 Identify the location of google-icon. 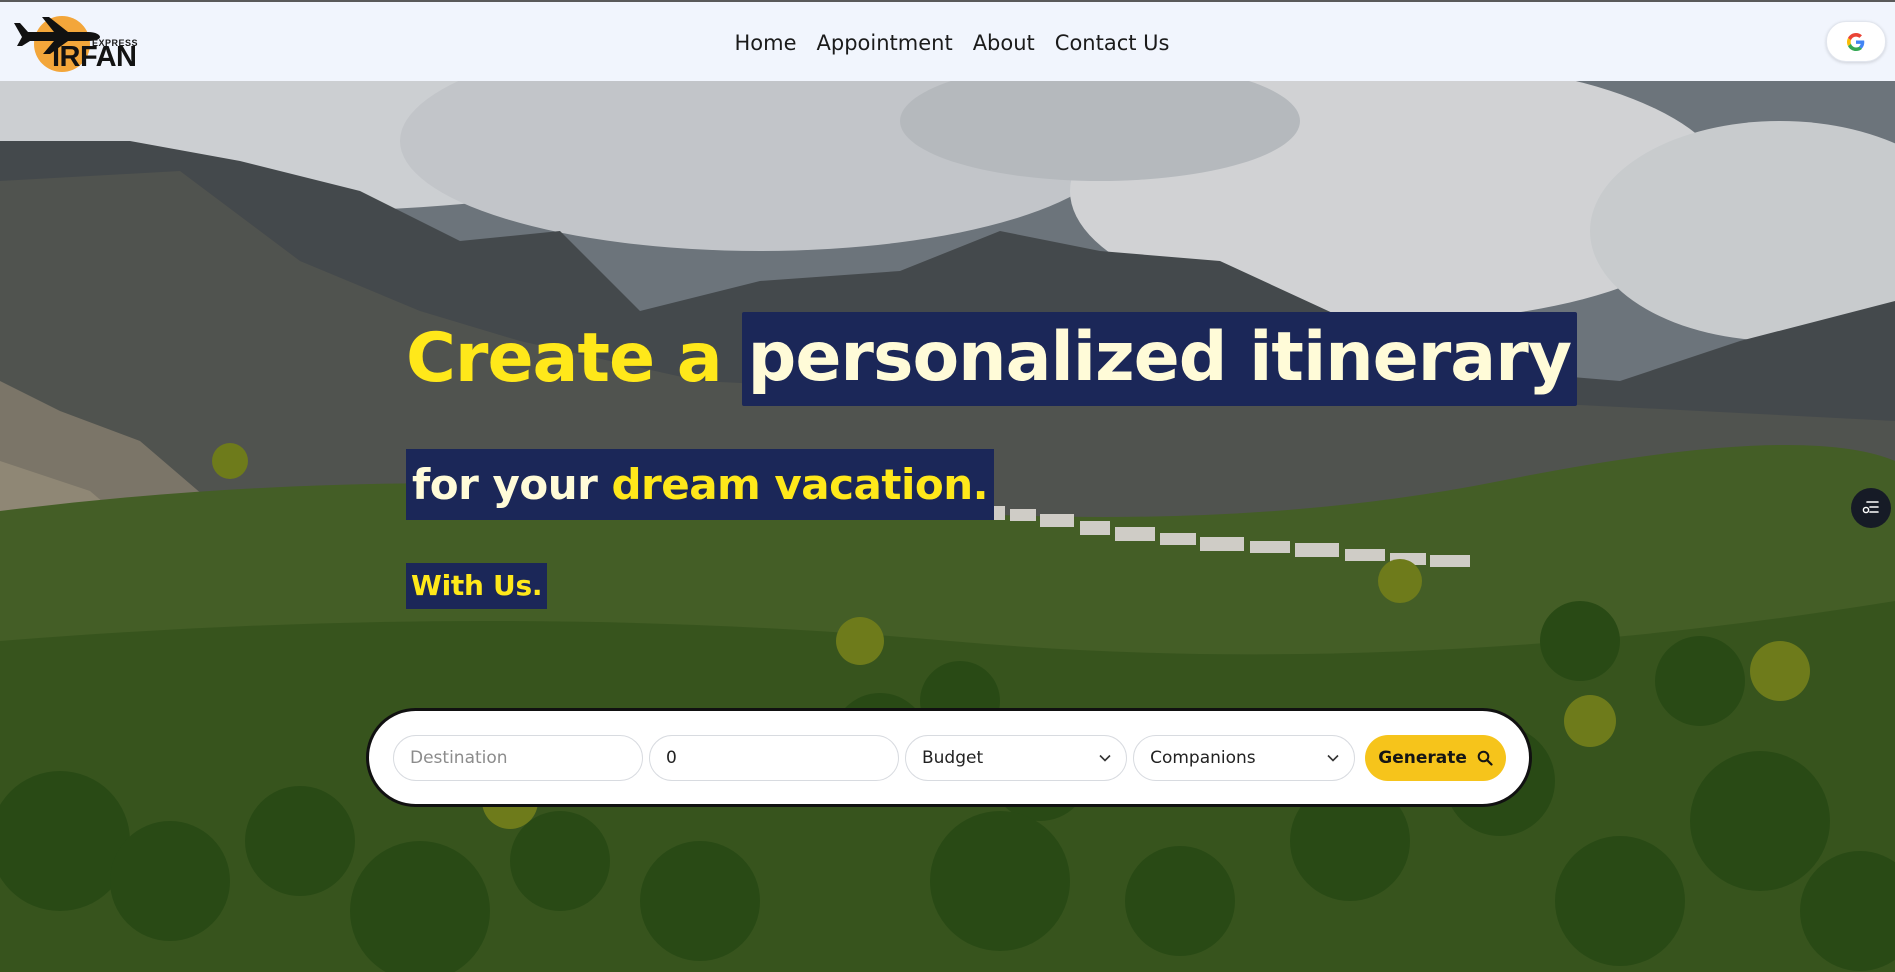
(1856, 41).